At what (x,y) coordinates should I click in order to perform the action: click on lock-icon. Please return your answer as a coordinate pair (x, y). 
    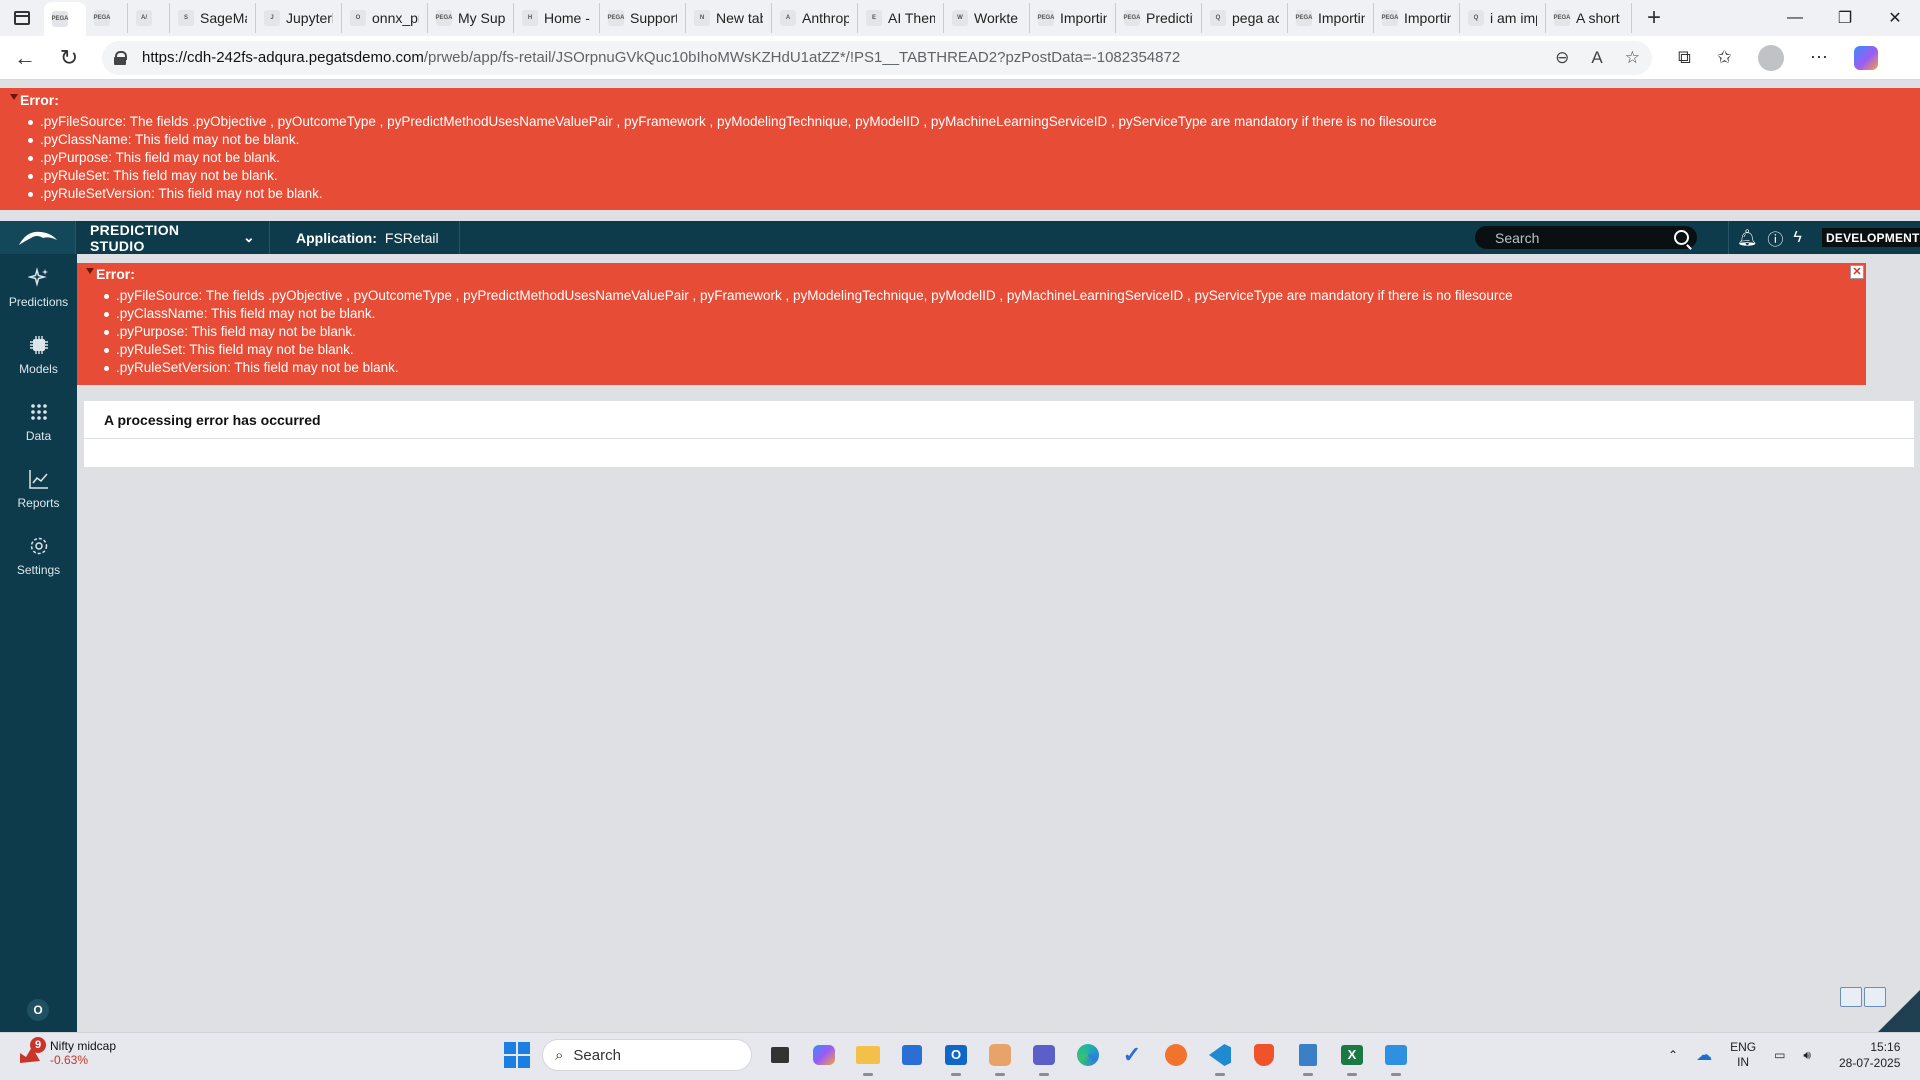
    Looking at the image, I should click on (120, 57).